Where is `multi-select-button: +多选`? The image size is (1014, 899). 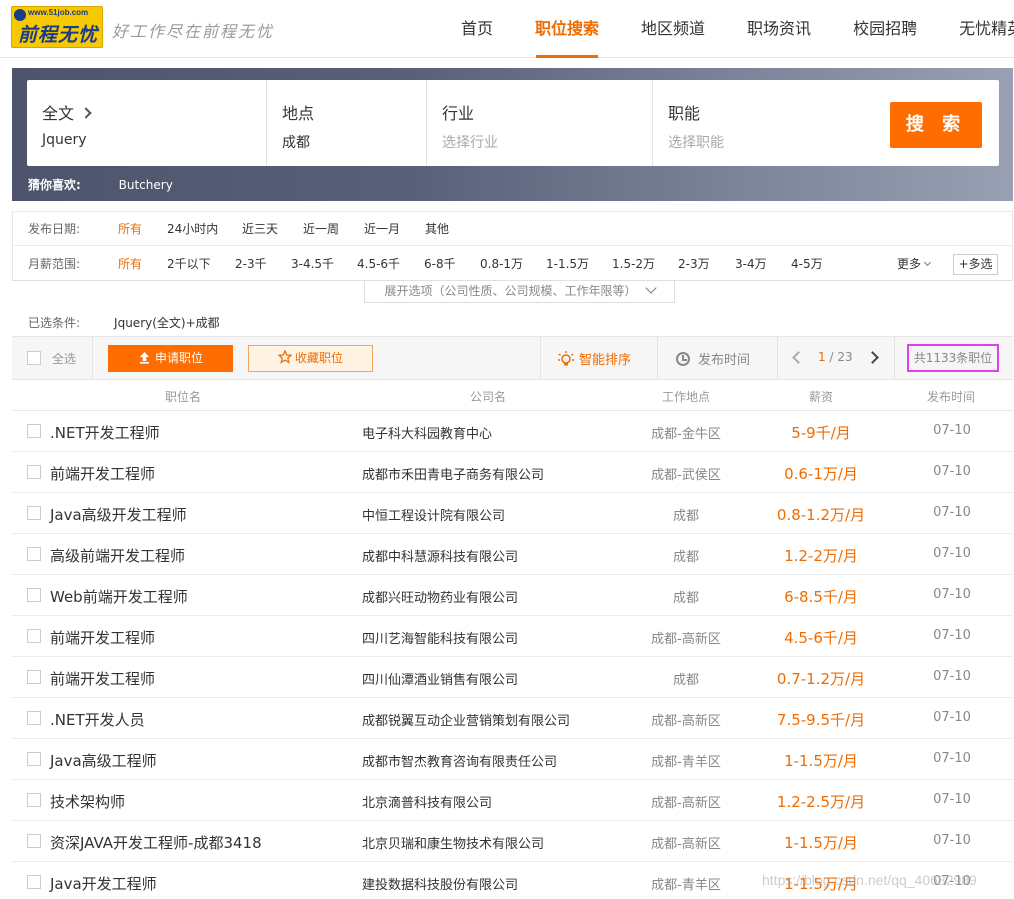 multi-select-button: +多选 is located at coordinates (975, 264).